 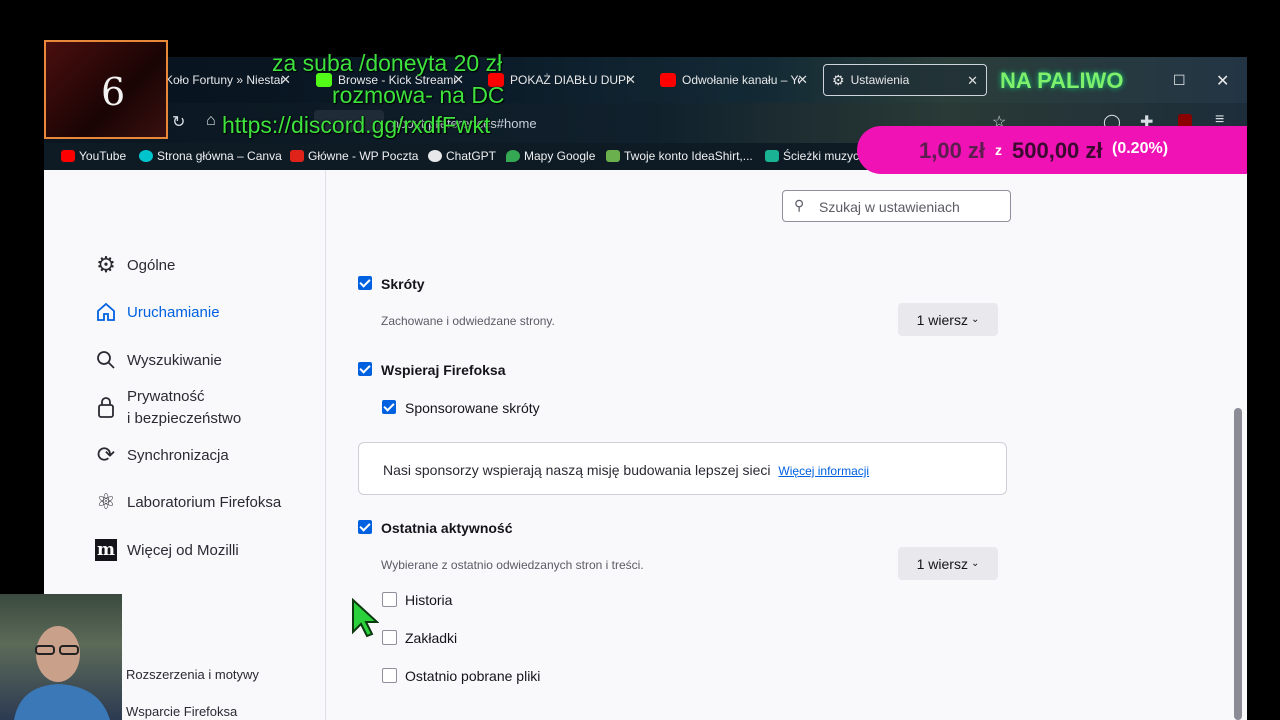 I want to click on sidebar-item-privacy: Prywatność i bezpieczeństwo, so click(x=167, y=408).